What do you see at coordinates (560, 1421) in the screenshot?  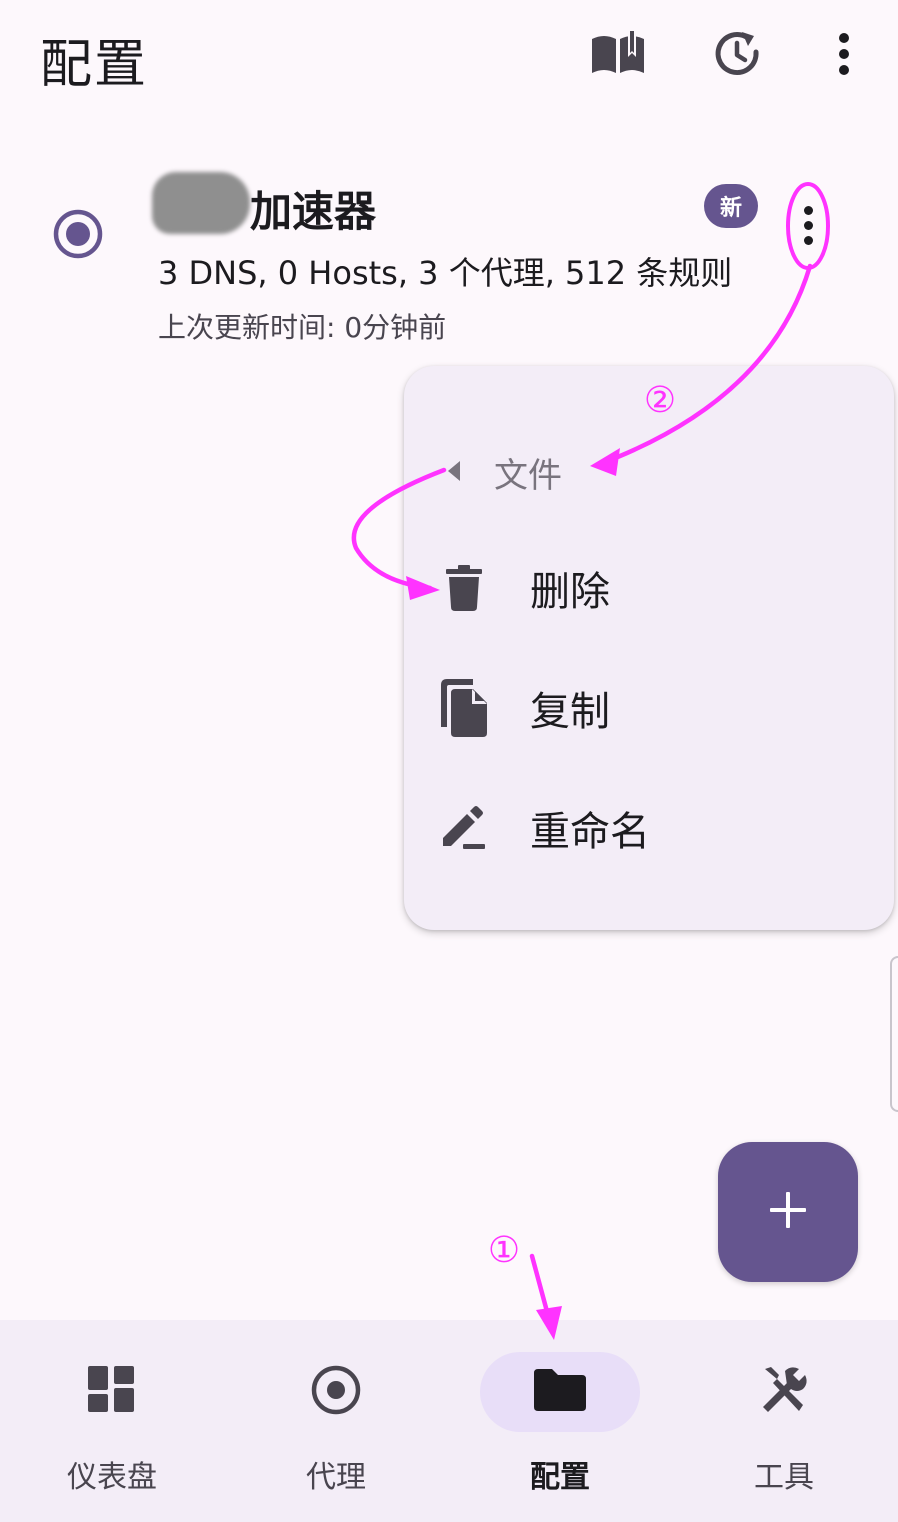 I see `nav-item-profiles: 配置` at bounding box center [560, 1421].